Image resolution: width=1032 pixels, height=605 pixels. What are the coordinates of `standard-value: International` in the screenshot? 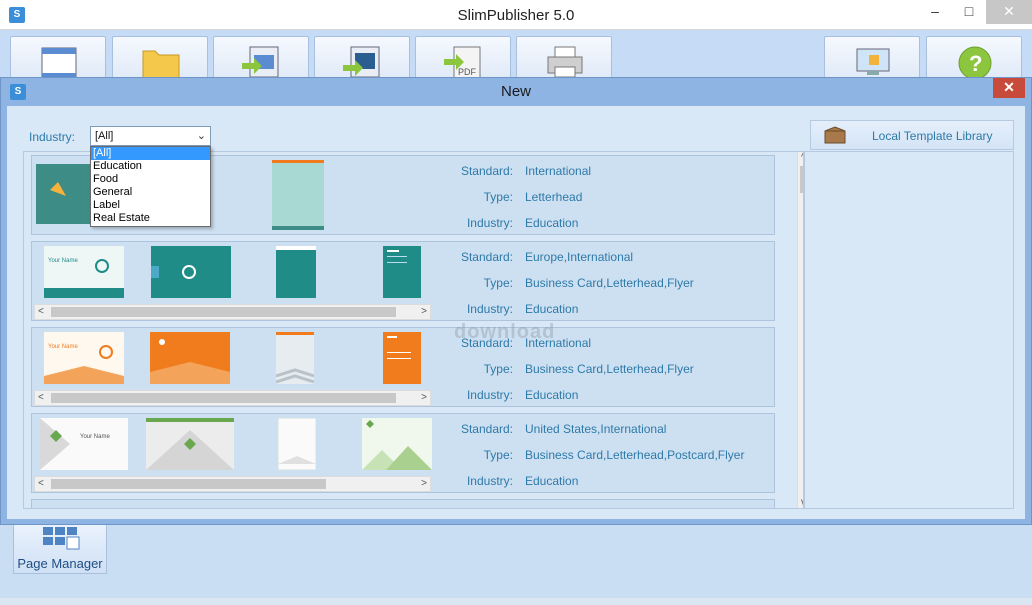 It's located at (558, 171).